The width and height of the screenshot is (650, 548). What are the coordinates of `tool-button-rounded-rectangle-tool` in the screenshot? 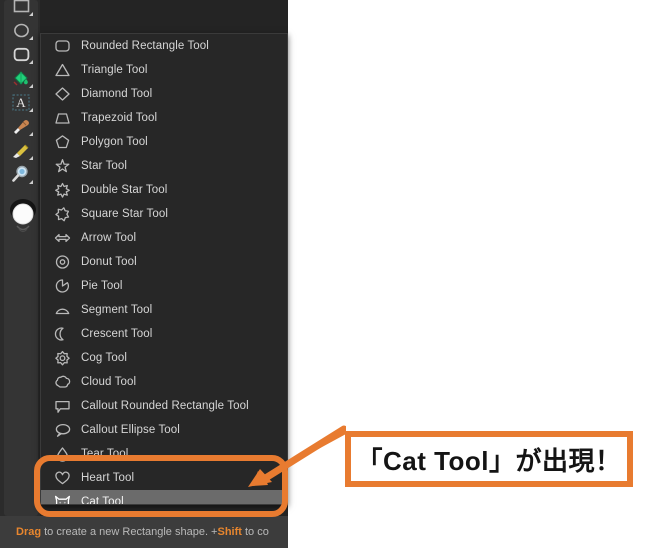 It's located at (21, 54).